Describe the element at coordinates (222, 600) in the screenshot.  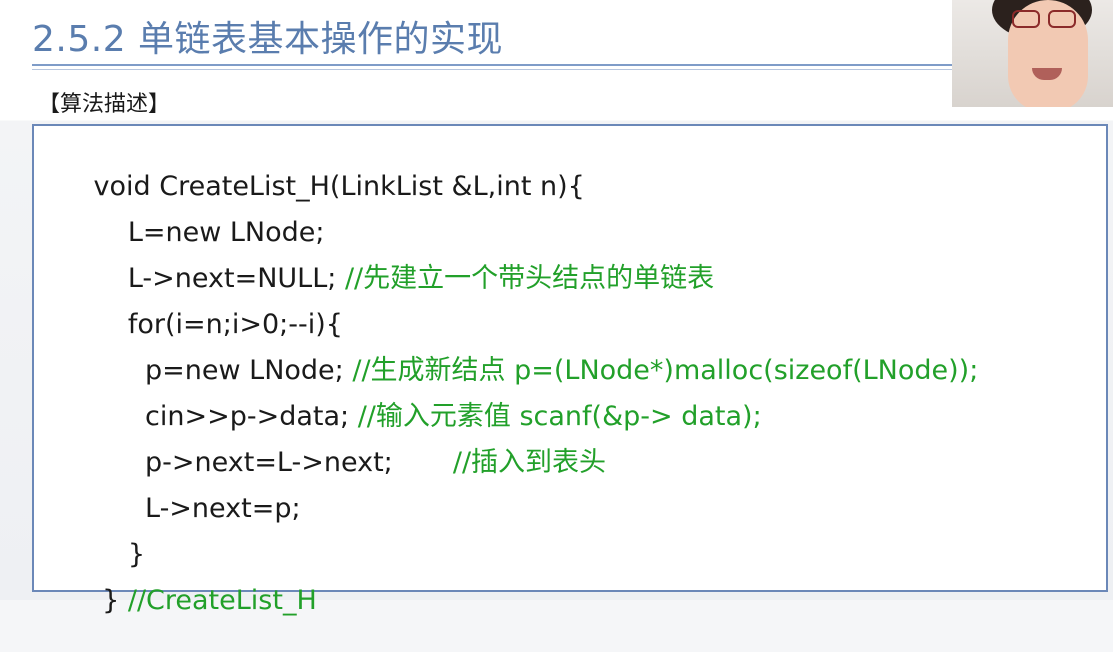
I see `code-comment: //CreateList_H` at that location.